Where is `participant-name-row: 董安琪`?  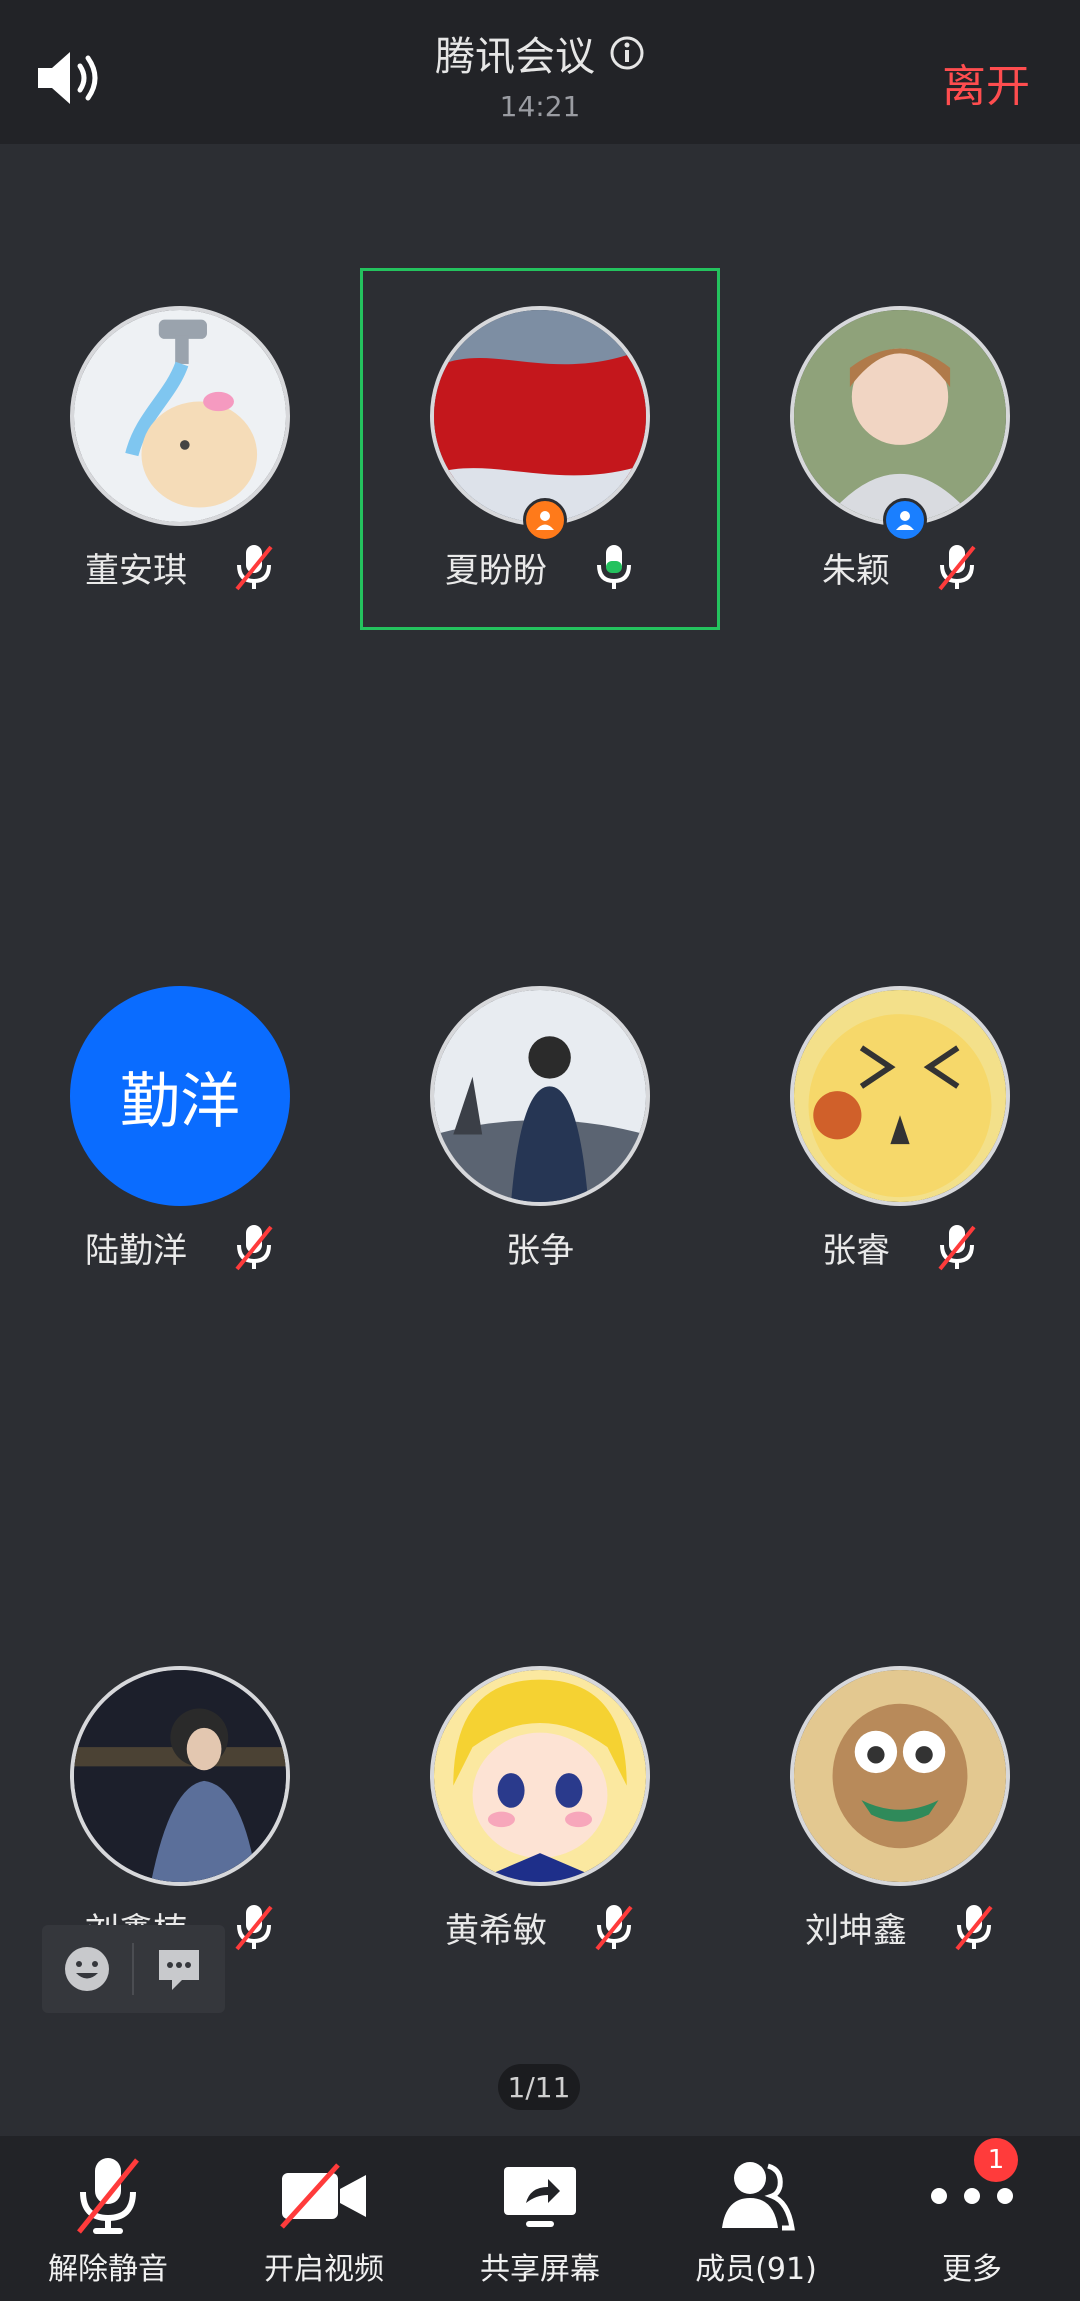 participant-name-row: 董安琪 is located at coordinates (180, 567).